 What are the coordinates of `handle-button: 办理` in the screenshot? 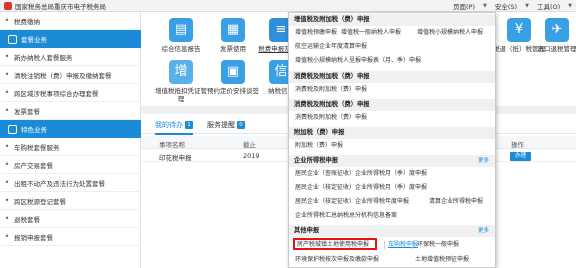 It's located at (520, 156).